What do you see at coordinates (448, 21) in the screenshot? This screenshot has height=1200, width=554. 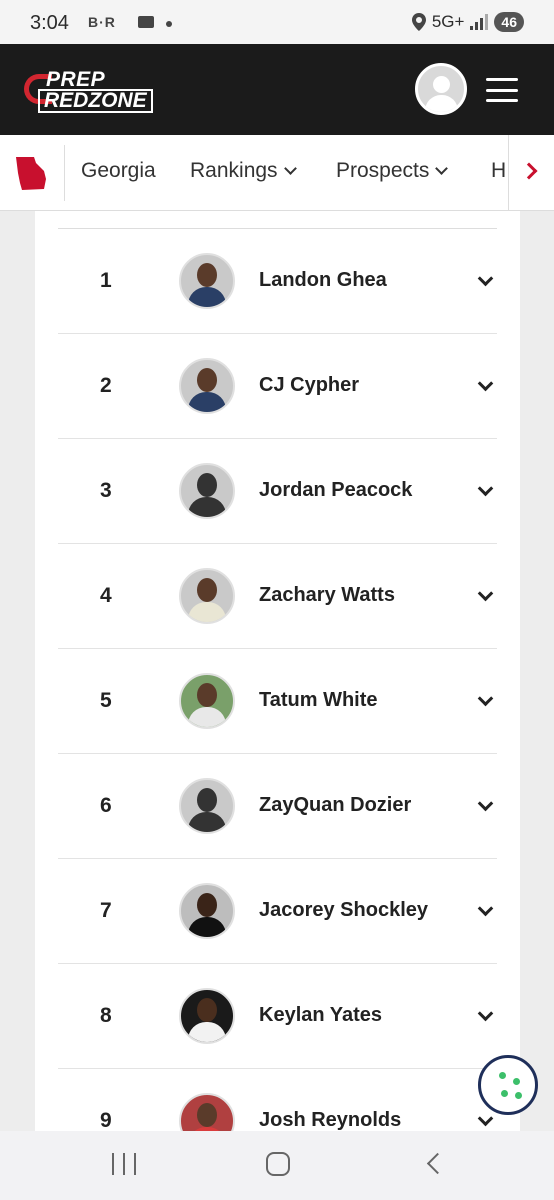 I see `network-type: 5G+` at bounding box center [448, 21].